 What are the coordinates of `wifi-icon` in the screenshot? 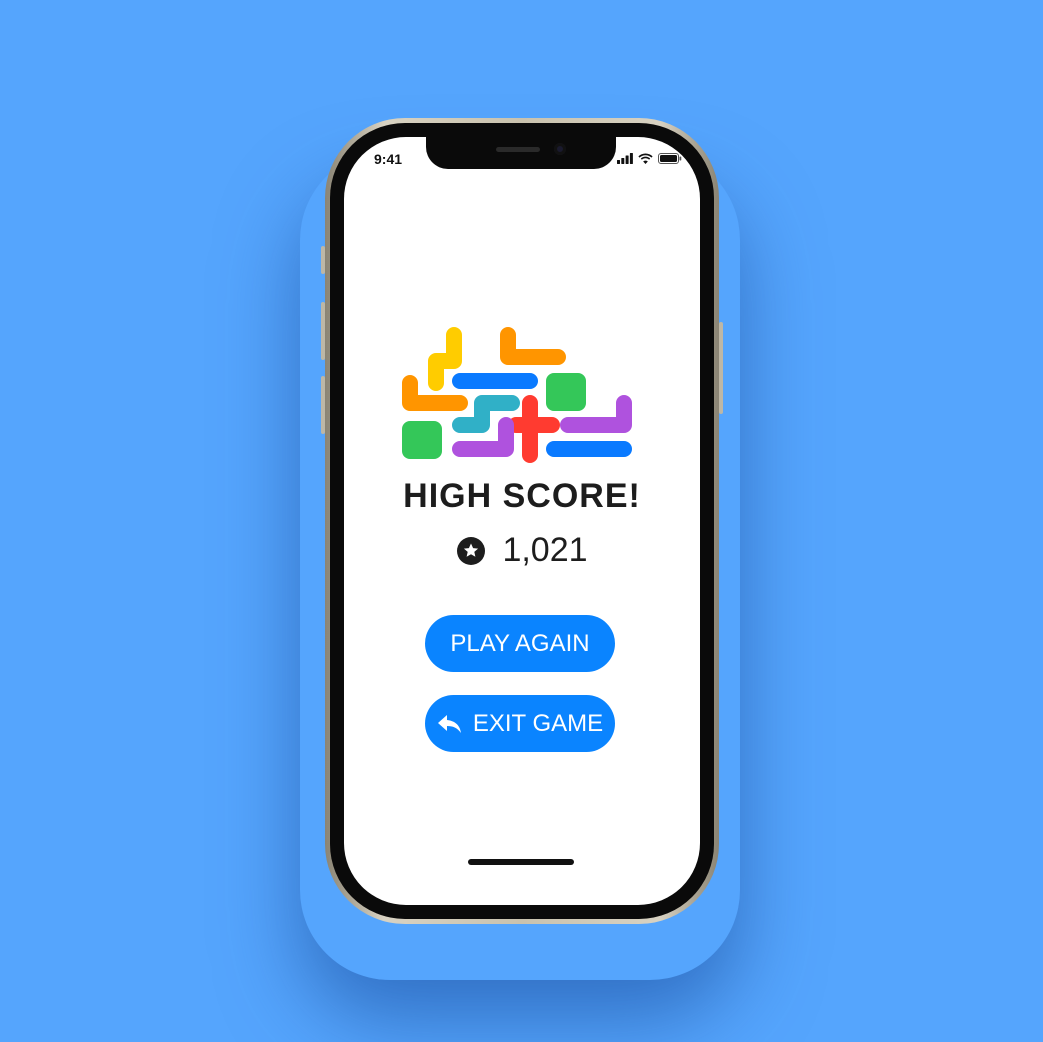 It's located at (645, 158).